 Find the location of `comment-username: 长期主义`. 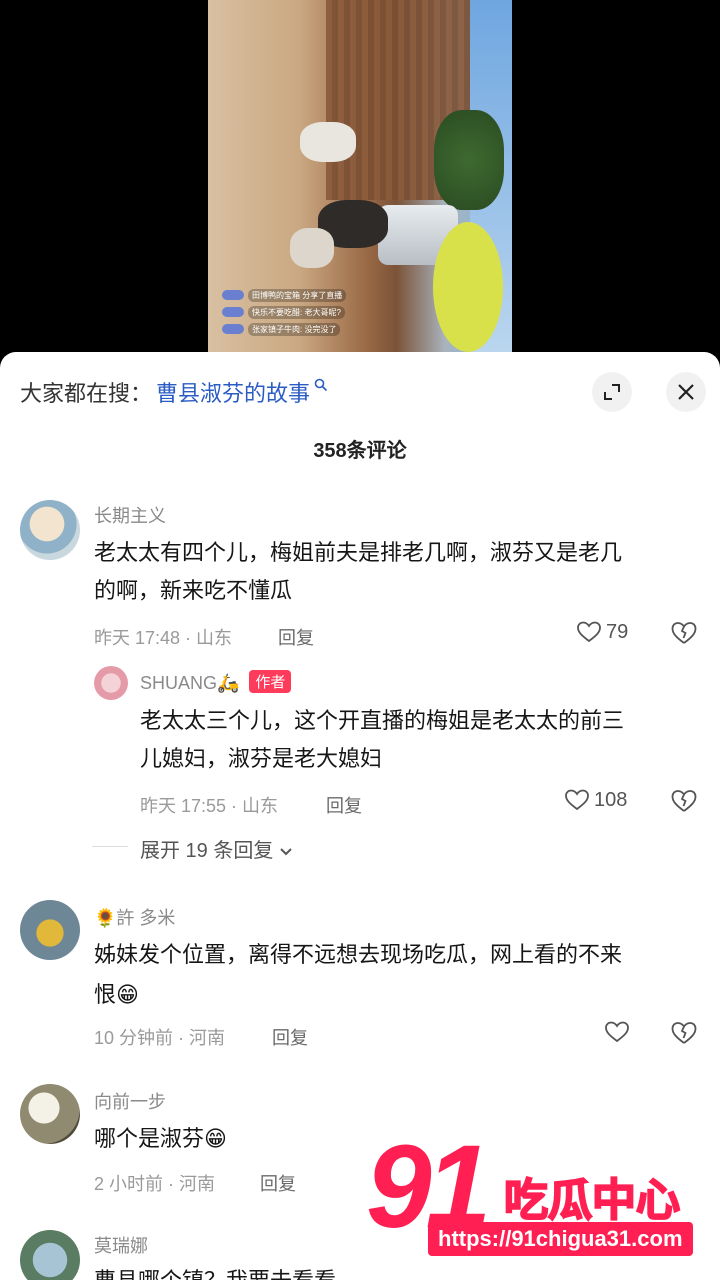

comment-username: 长期主义 is located at coordinates (130, 515).